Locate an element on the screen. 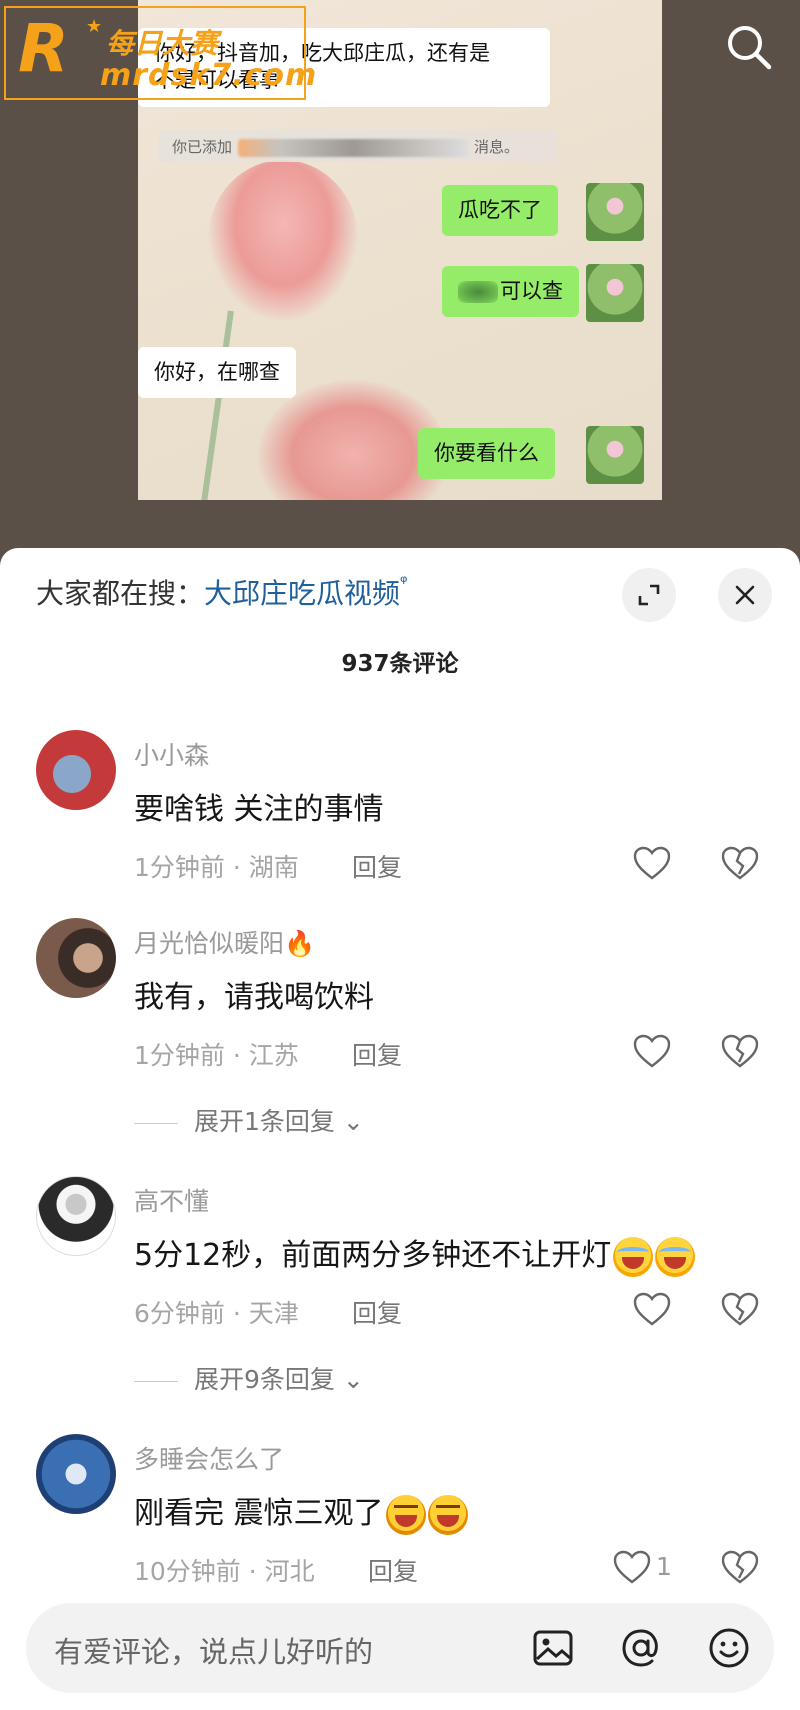 The width and height of the screenshot is (800, 1710). chat-bubble-text: 可以查 is located at coordinates (531, 291).